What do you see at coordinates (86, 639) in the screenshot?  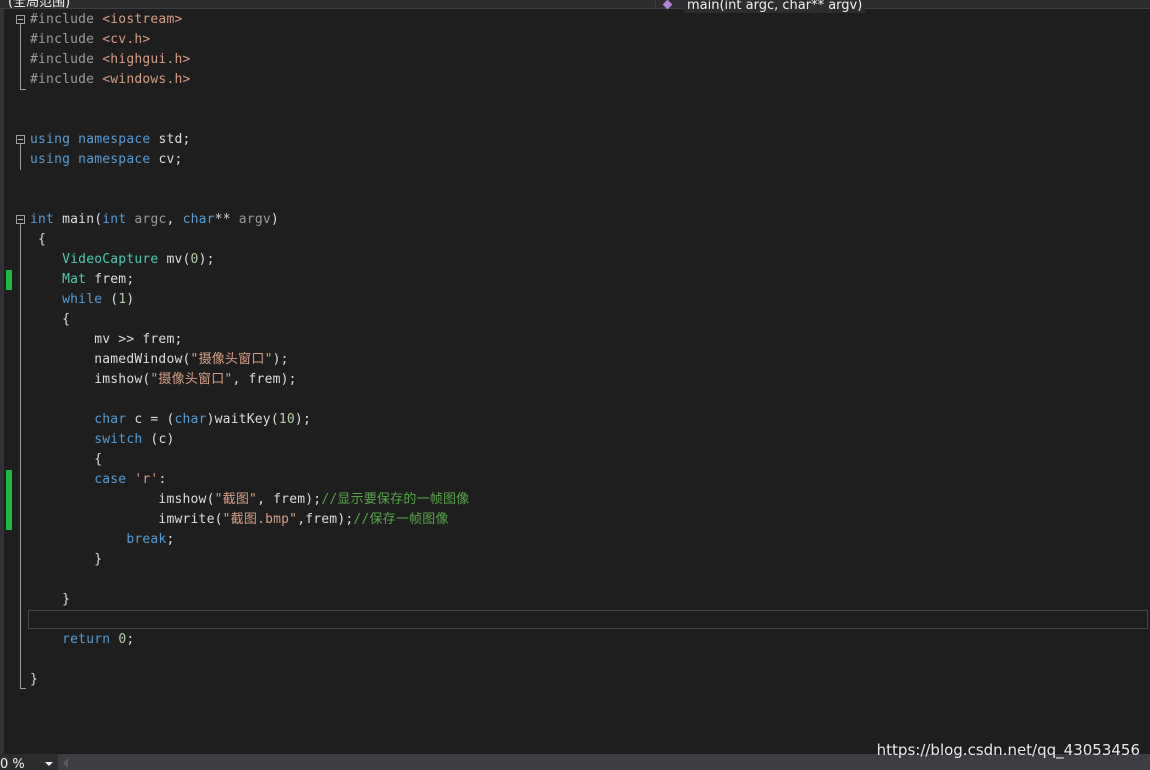 I see `code-token: return` at bounding box center [86, 639].